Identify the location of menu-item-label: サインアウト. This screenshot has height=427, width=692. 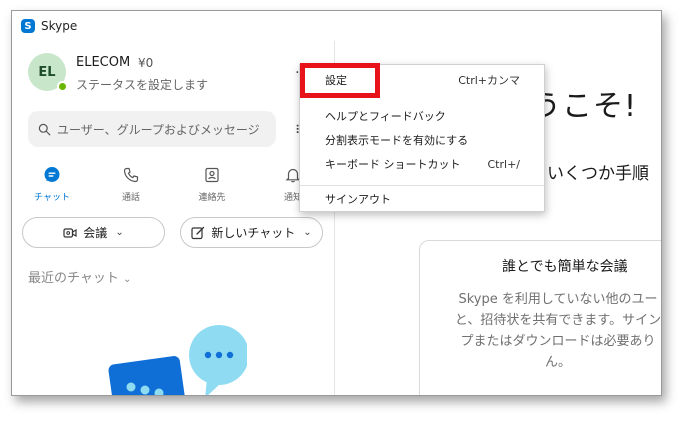
(358, 199).